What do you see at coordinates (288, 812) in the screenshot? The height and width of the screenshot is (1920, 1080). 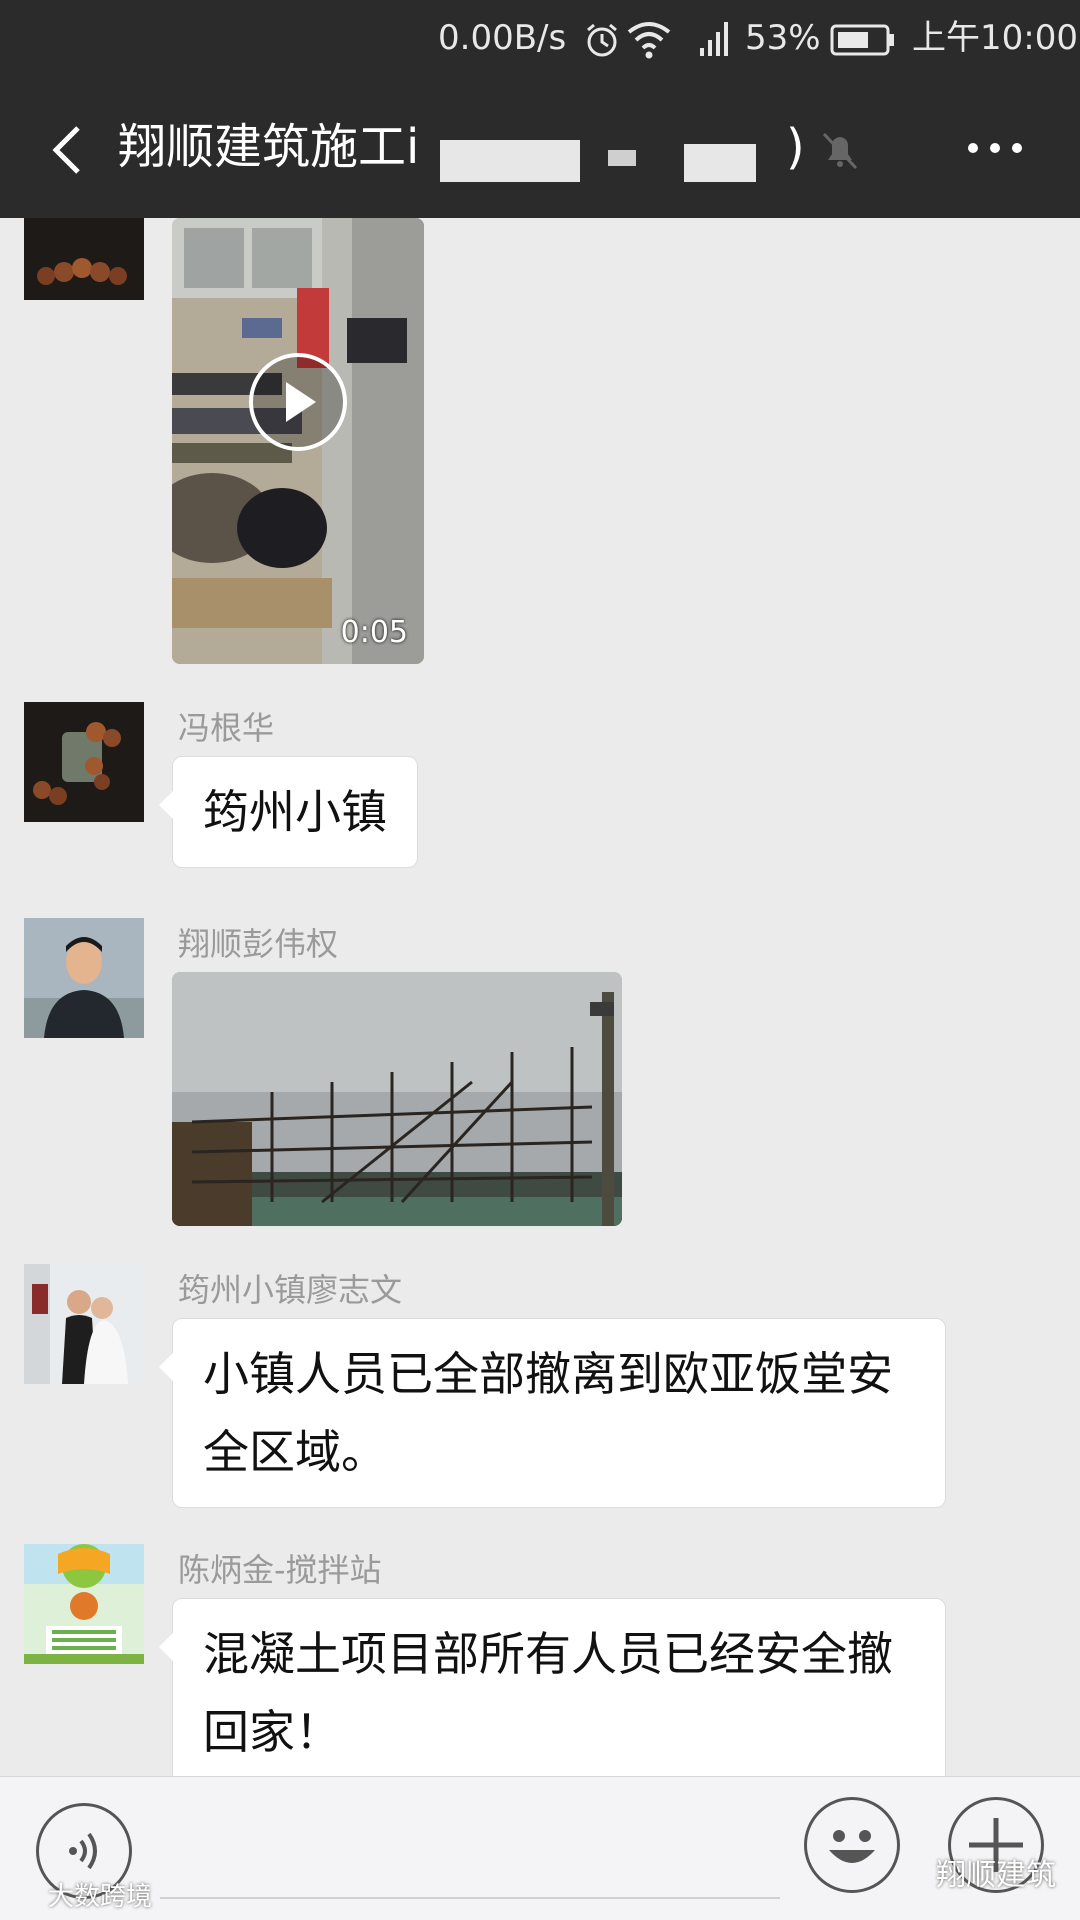 I see `message-bubble: 筠州小镇` at bounding box center [288, 812].